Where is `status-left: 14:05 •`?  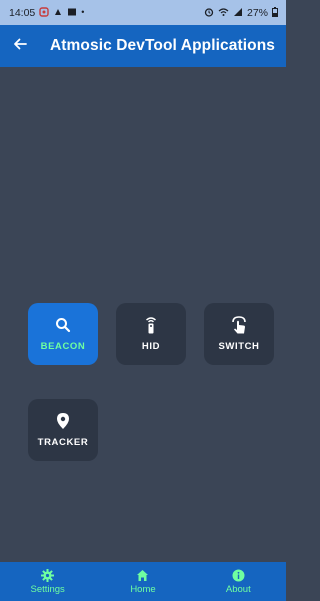
status-left: 14:05 • is located at coordinates (46, 13).